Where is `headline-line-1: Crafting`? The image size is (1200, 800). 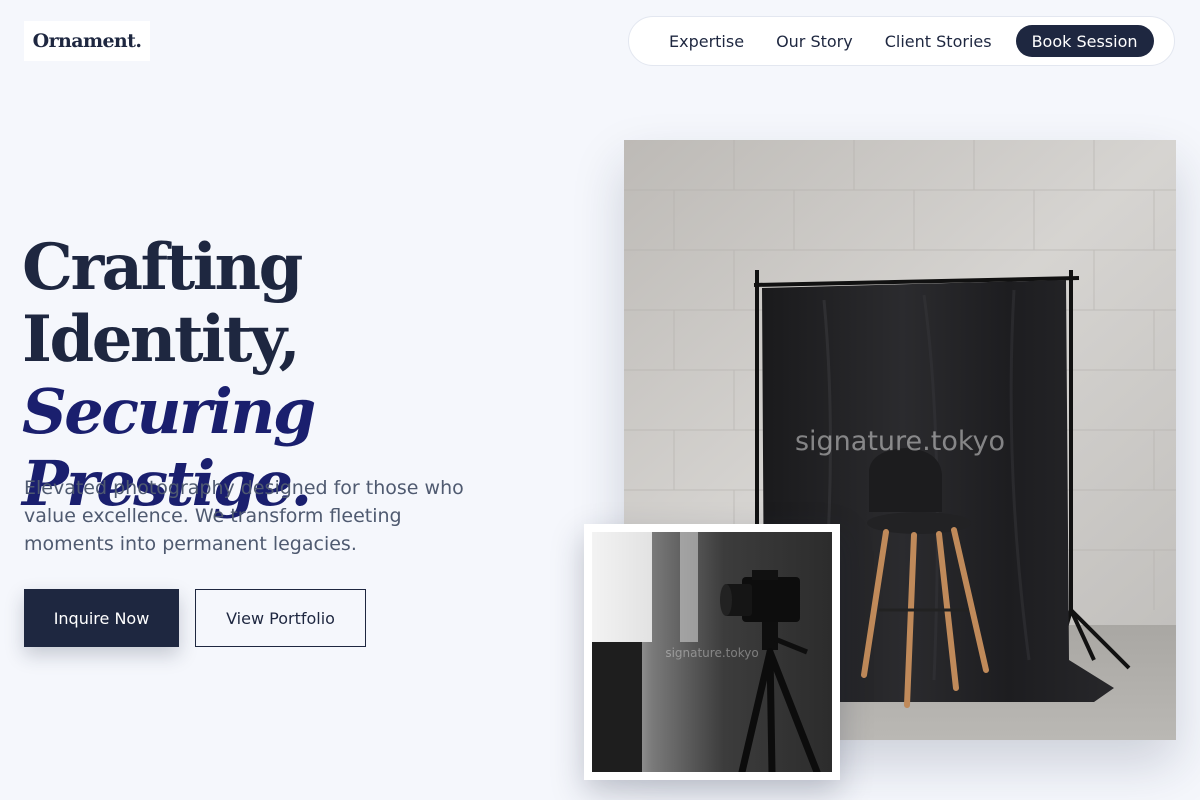
headline-line-1: Crafting is located at coordinates (162, 267).